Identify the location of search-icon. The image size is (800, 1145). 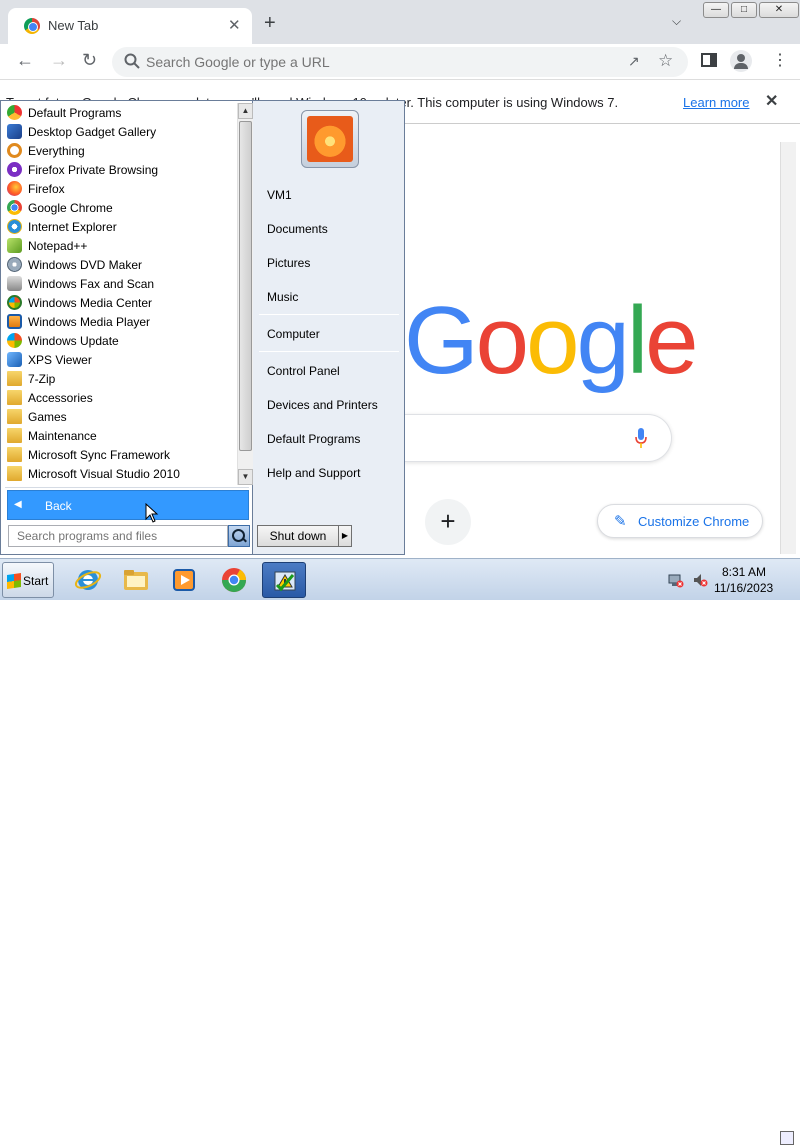
(132, 61).